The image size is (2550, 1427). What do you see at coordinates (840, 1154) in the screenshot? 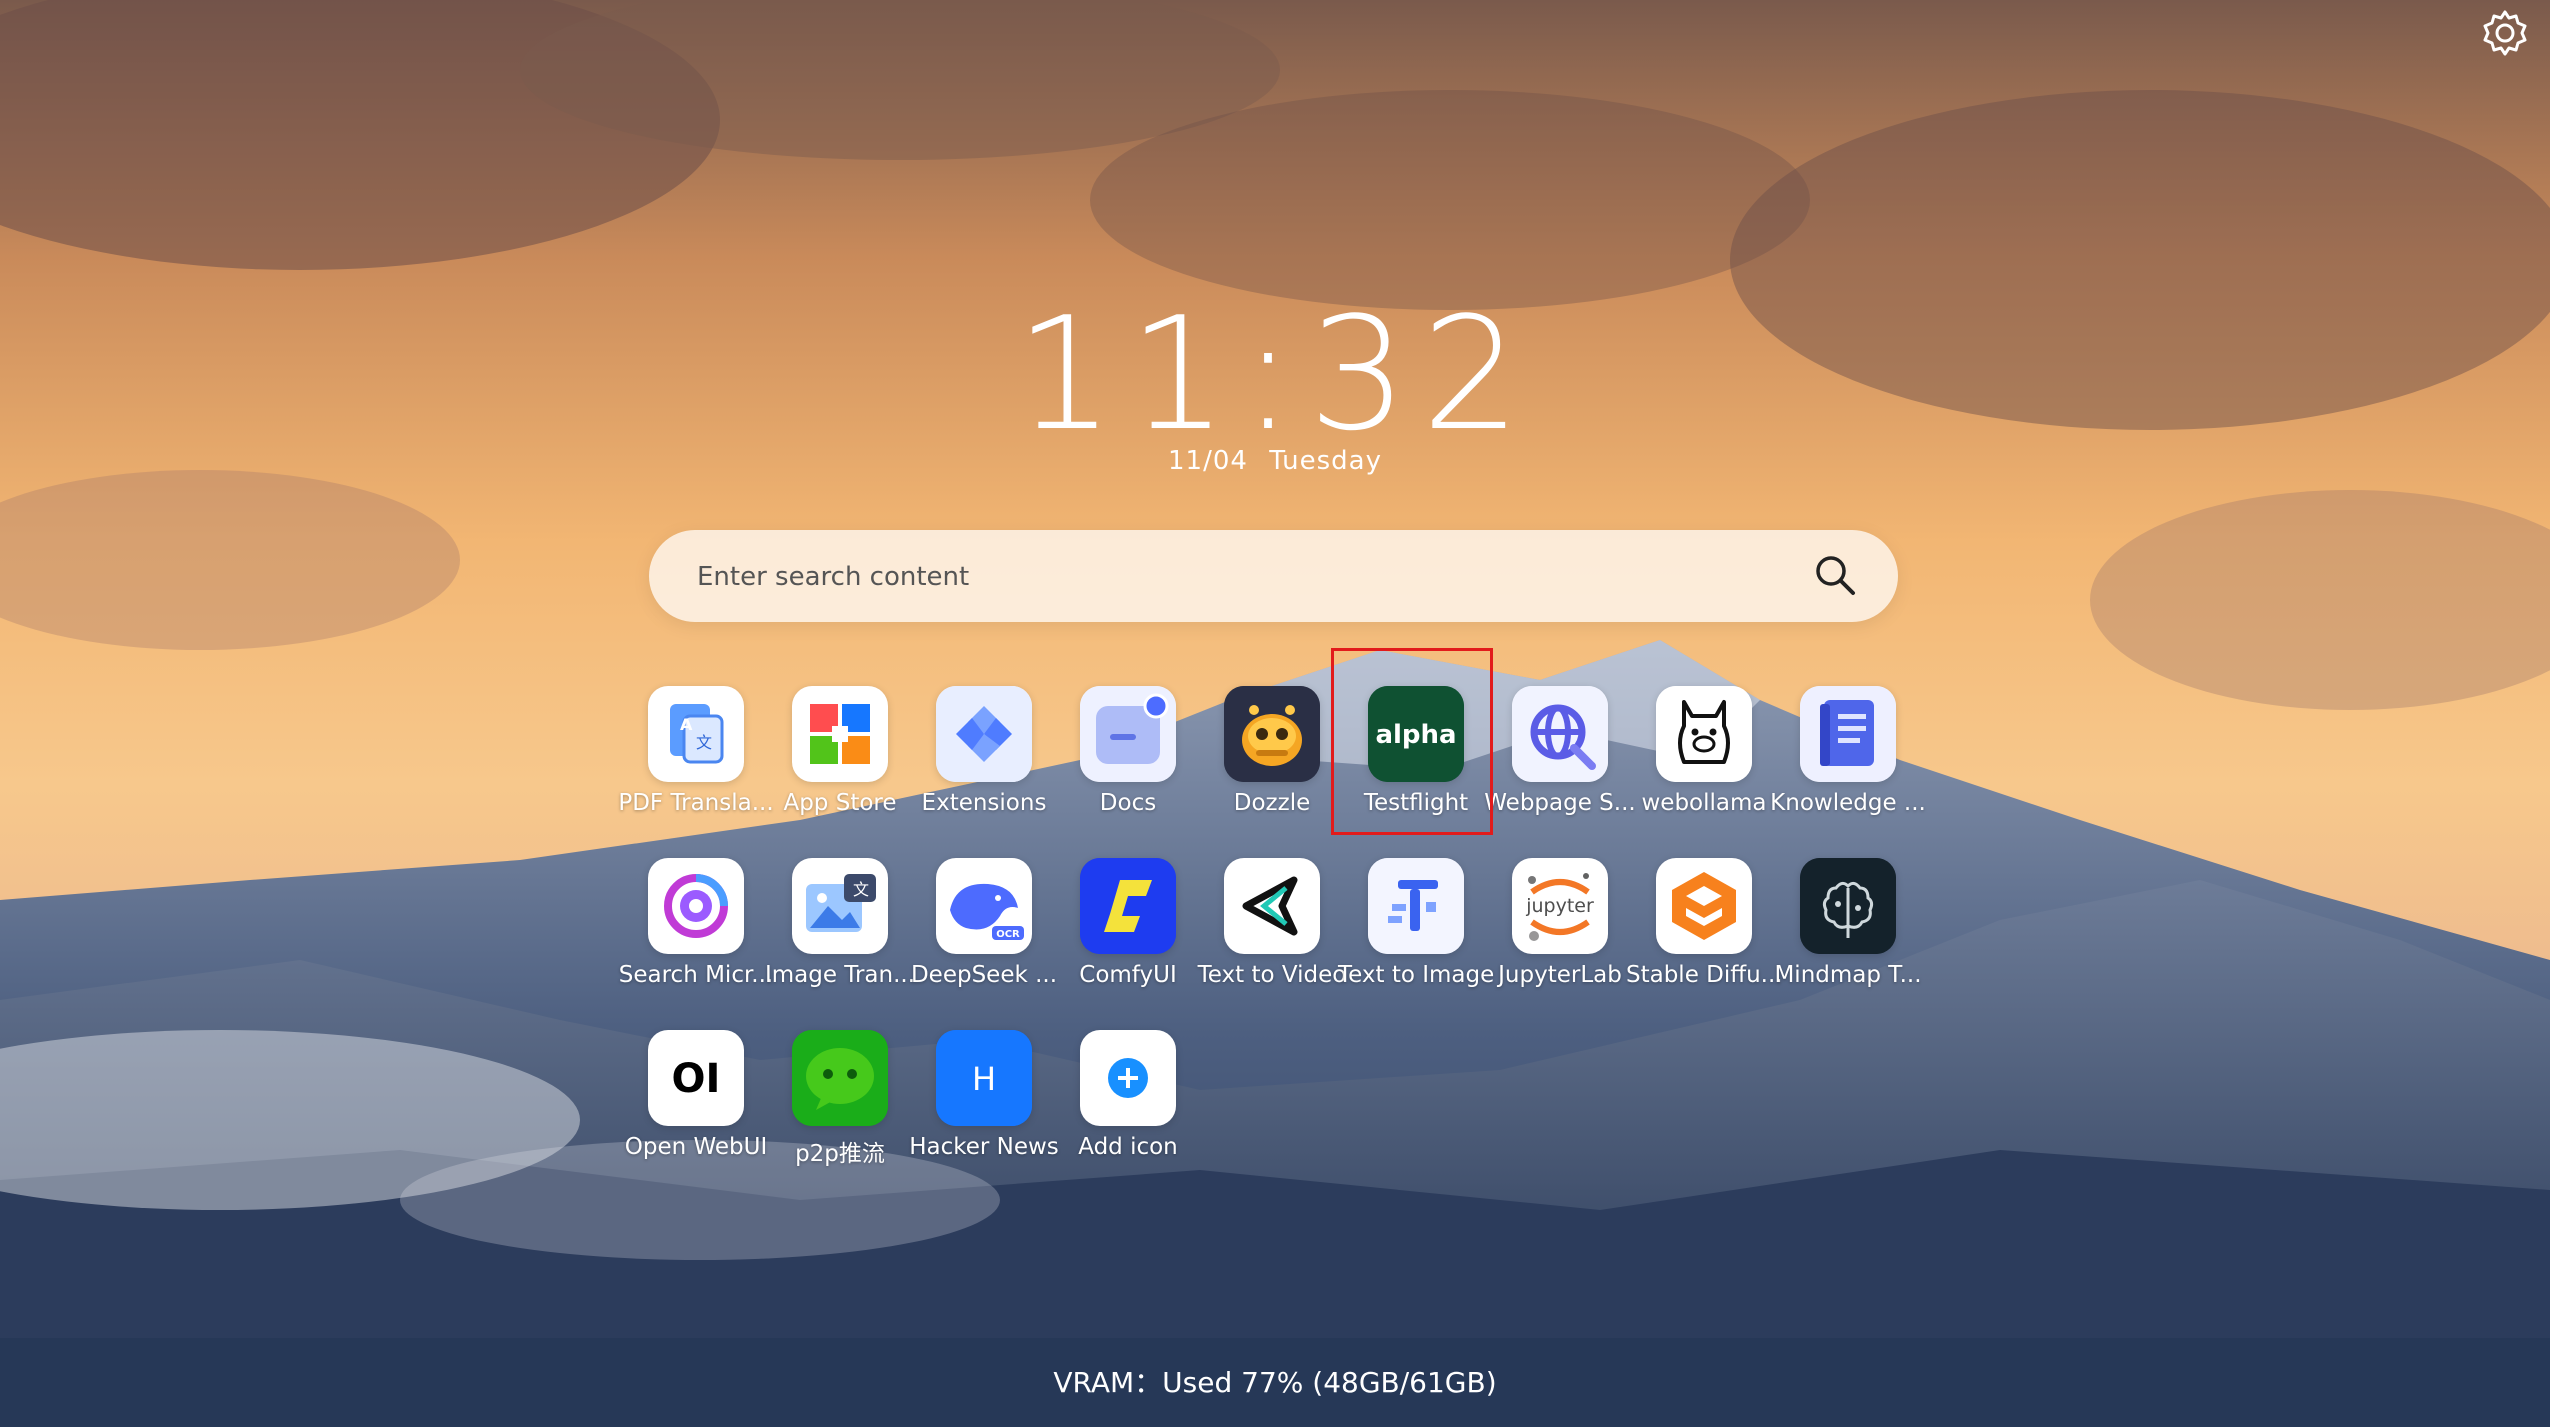
I see `app-label: p2p推流` at bounding box center [840, 1154].